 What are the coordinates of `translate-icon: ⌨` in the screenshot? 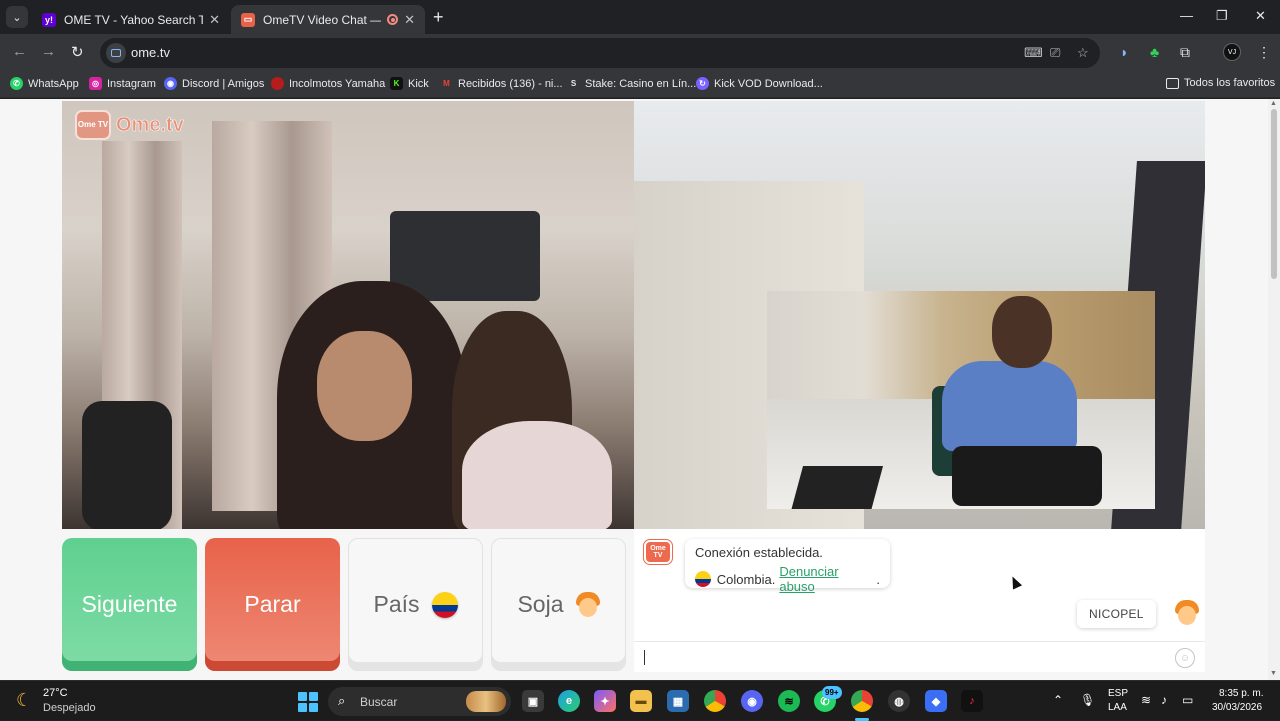 It's located at (1033, 53).